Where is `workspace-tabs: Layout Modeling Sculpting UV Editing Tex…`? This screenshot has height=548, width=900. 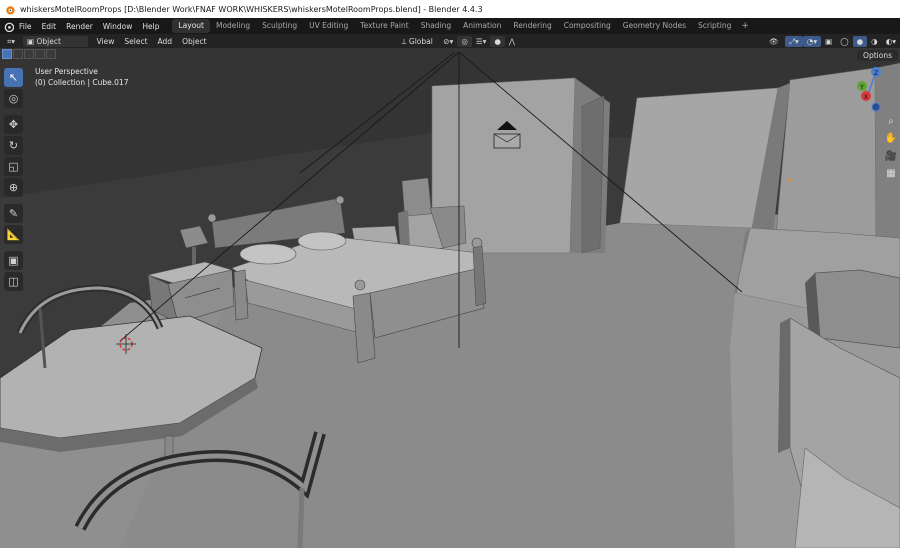
workspace-tabs: Layout Modeling Sculpting UV Editing Tex… is located at coordinates (462, 26).